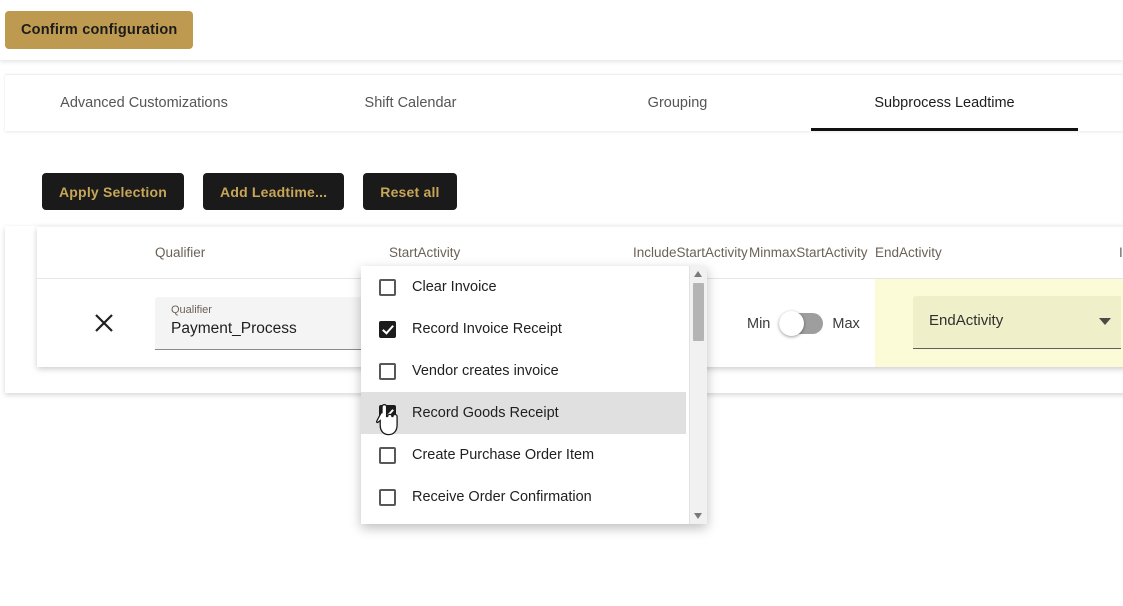 This screenshot has width=1123, height=606. I want to click on tab-advanced-customizations: Advanced Customizations, so click(144, 103).